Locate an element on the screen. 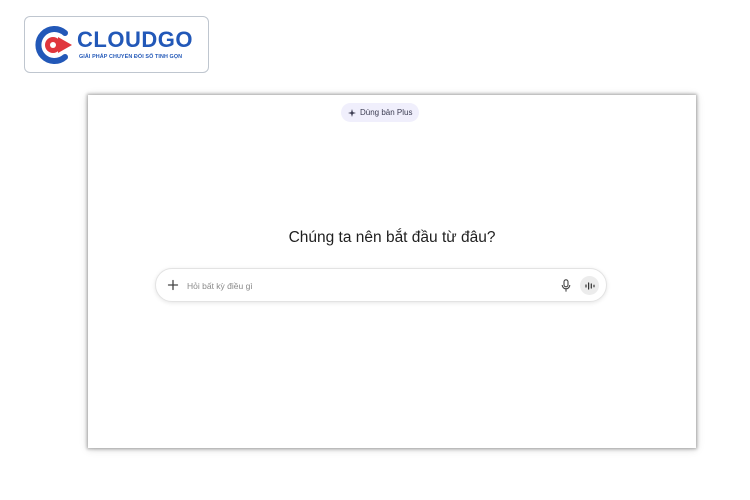  page-title: Chúng ta nên bắt đầu từ đâu? is located at coordinates (392, 237).